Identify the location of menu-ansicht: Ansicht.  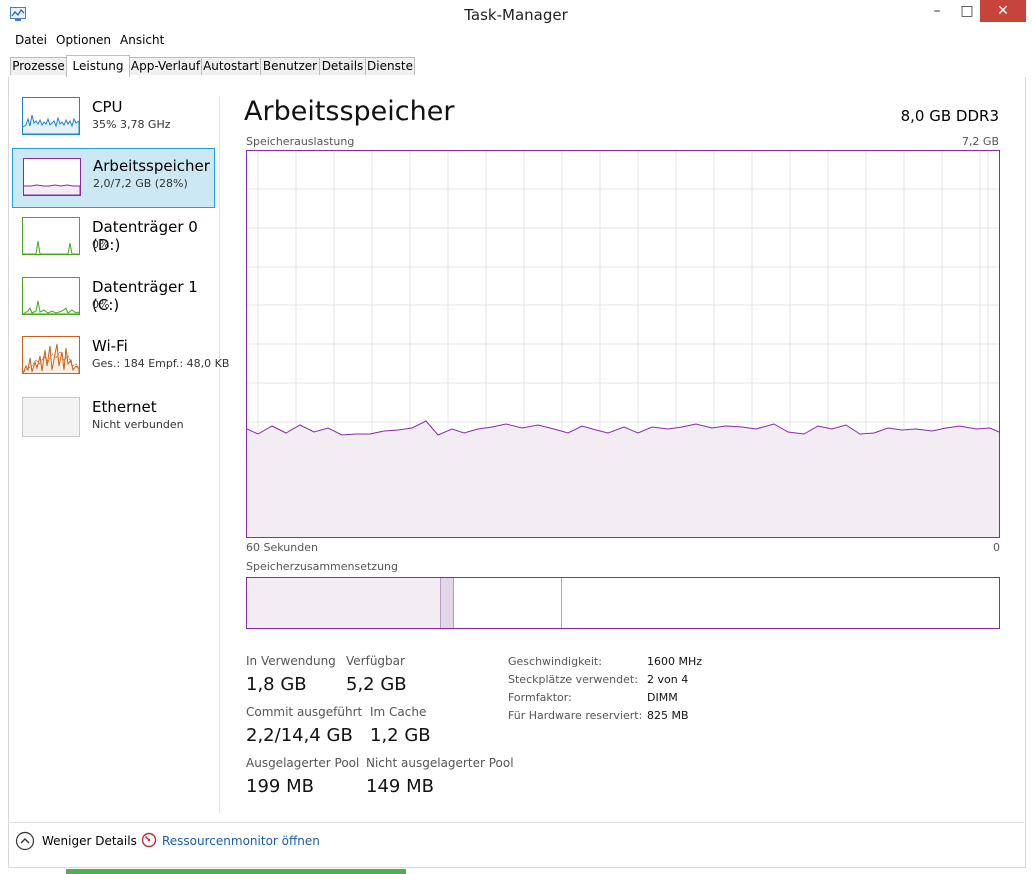
(142, 40).